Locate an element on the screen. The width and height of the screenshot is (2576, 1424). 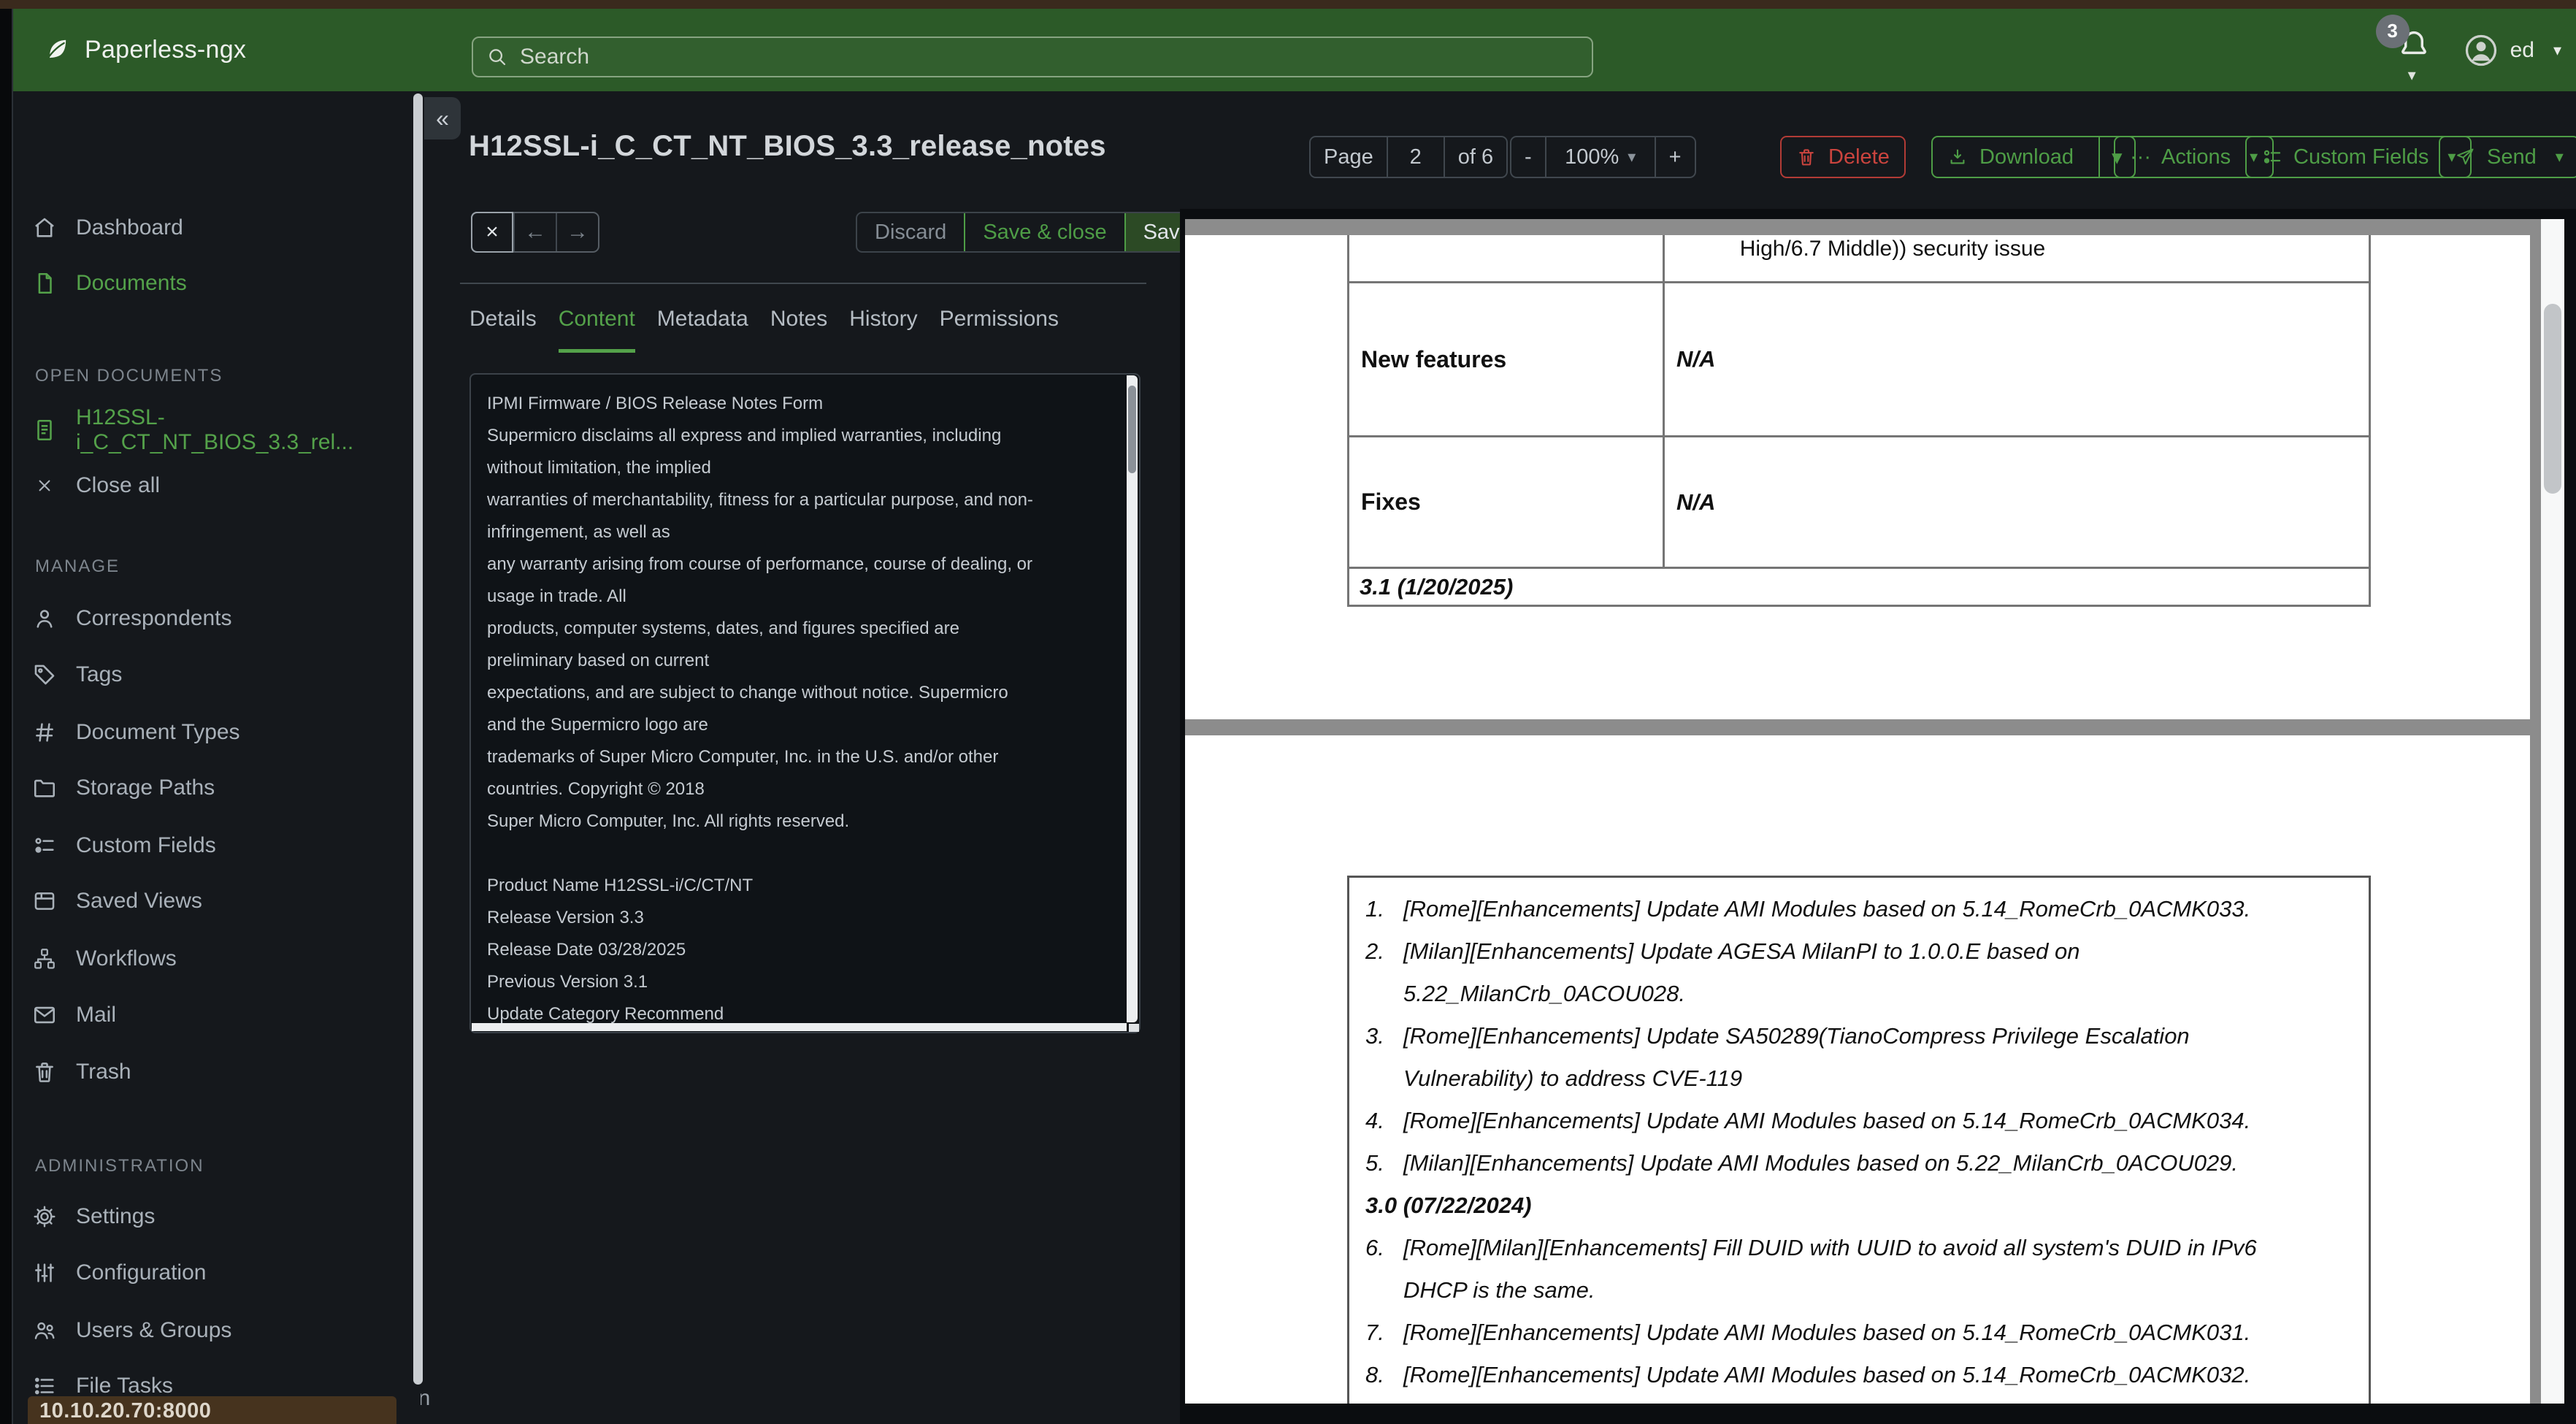
list-number: 2. is located at coordinates (1374, 951).